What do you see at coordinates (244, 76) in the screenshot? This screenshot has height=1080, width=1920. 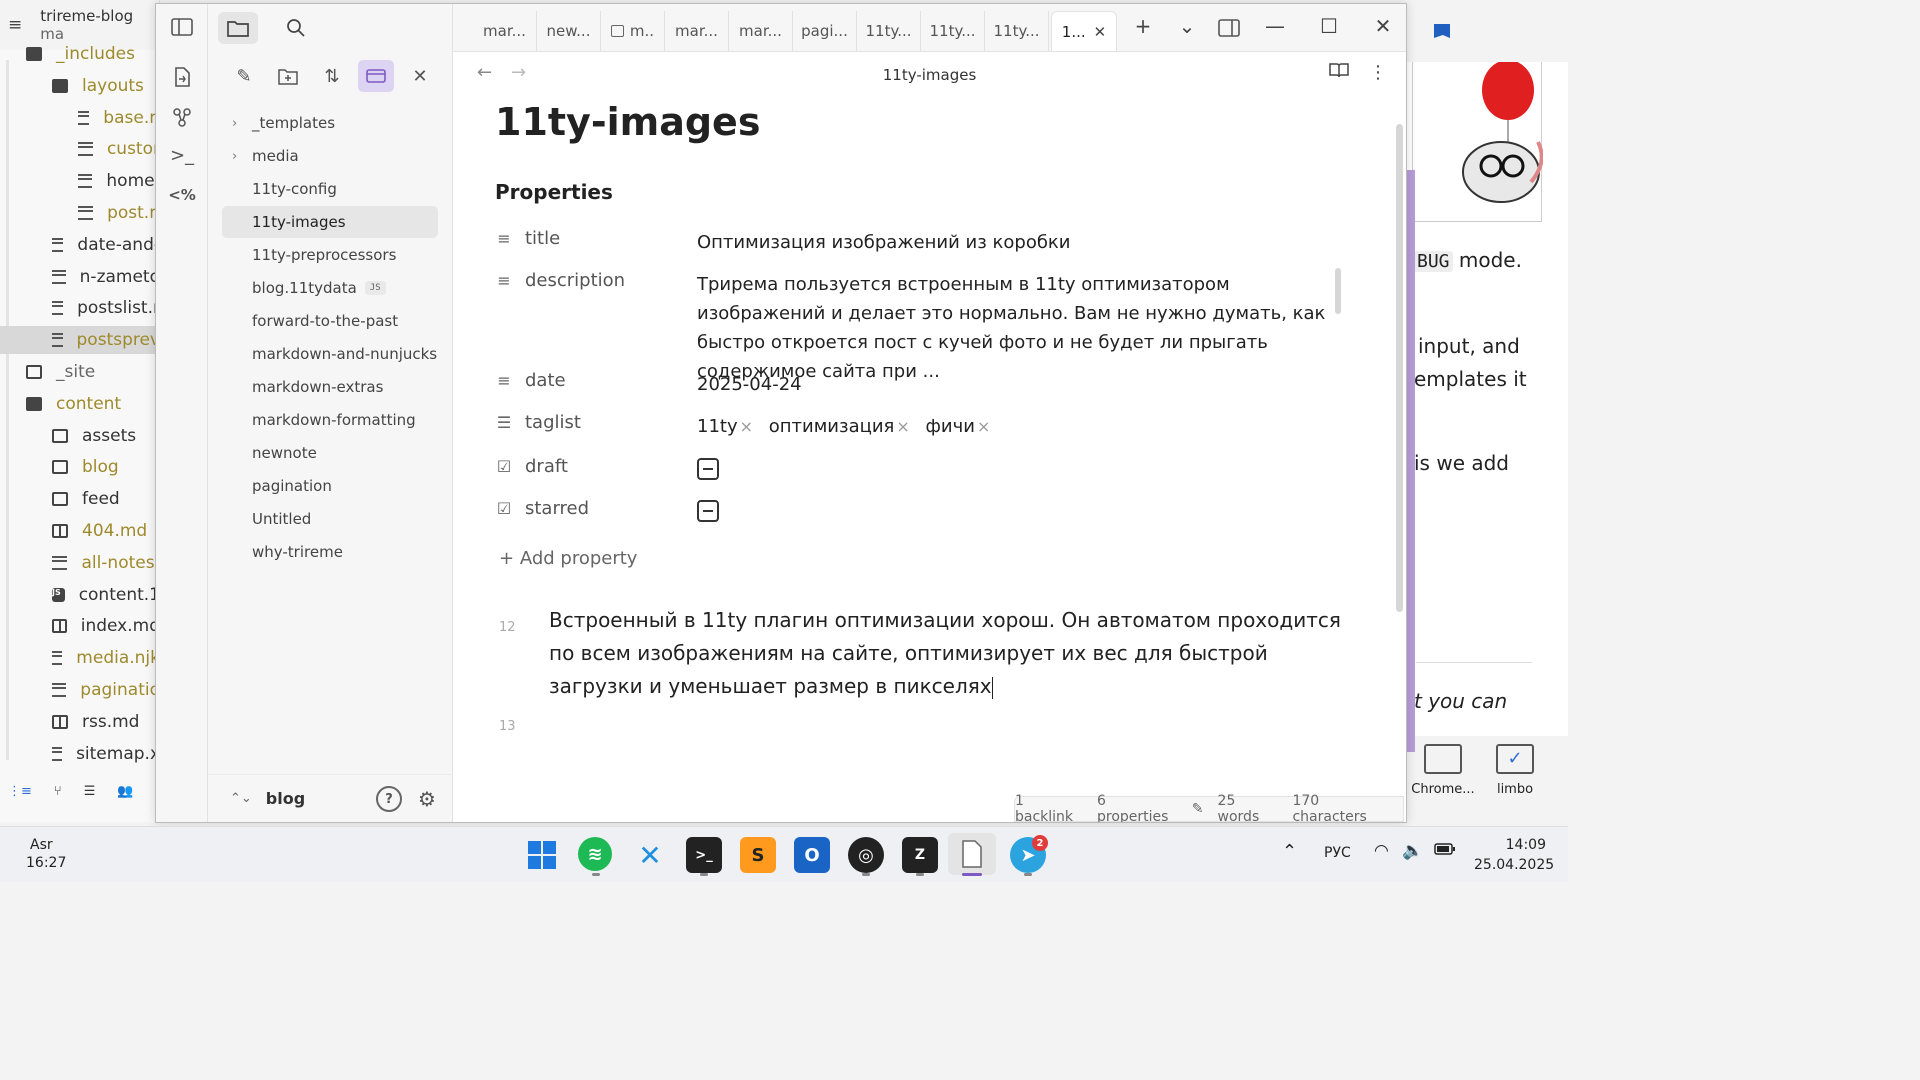 I see `new-note-icon: ✎` at bounding box center [244, 76].